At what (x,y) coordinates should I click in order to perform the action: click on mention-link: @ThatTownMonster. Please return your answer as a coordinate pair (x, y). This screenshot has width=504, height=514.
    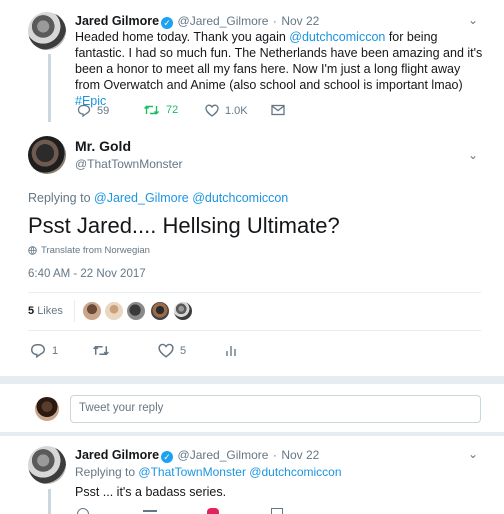
    Looking at the image, I should click on (192, 472).